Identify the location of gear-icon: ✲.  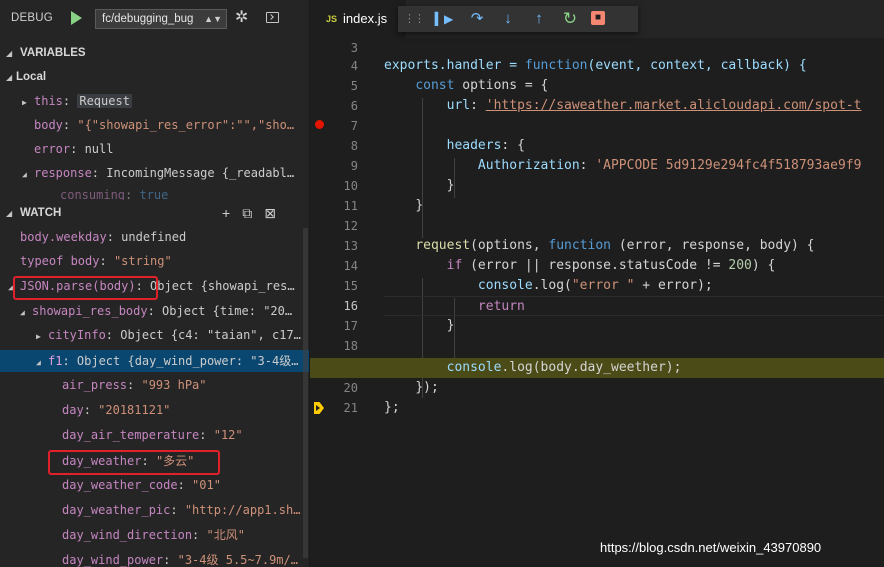
(241, 18).